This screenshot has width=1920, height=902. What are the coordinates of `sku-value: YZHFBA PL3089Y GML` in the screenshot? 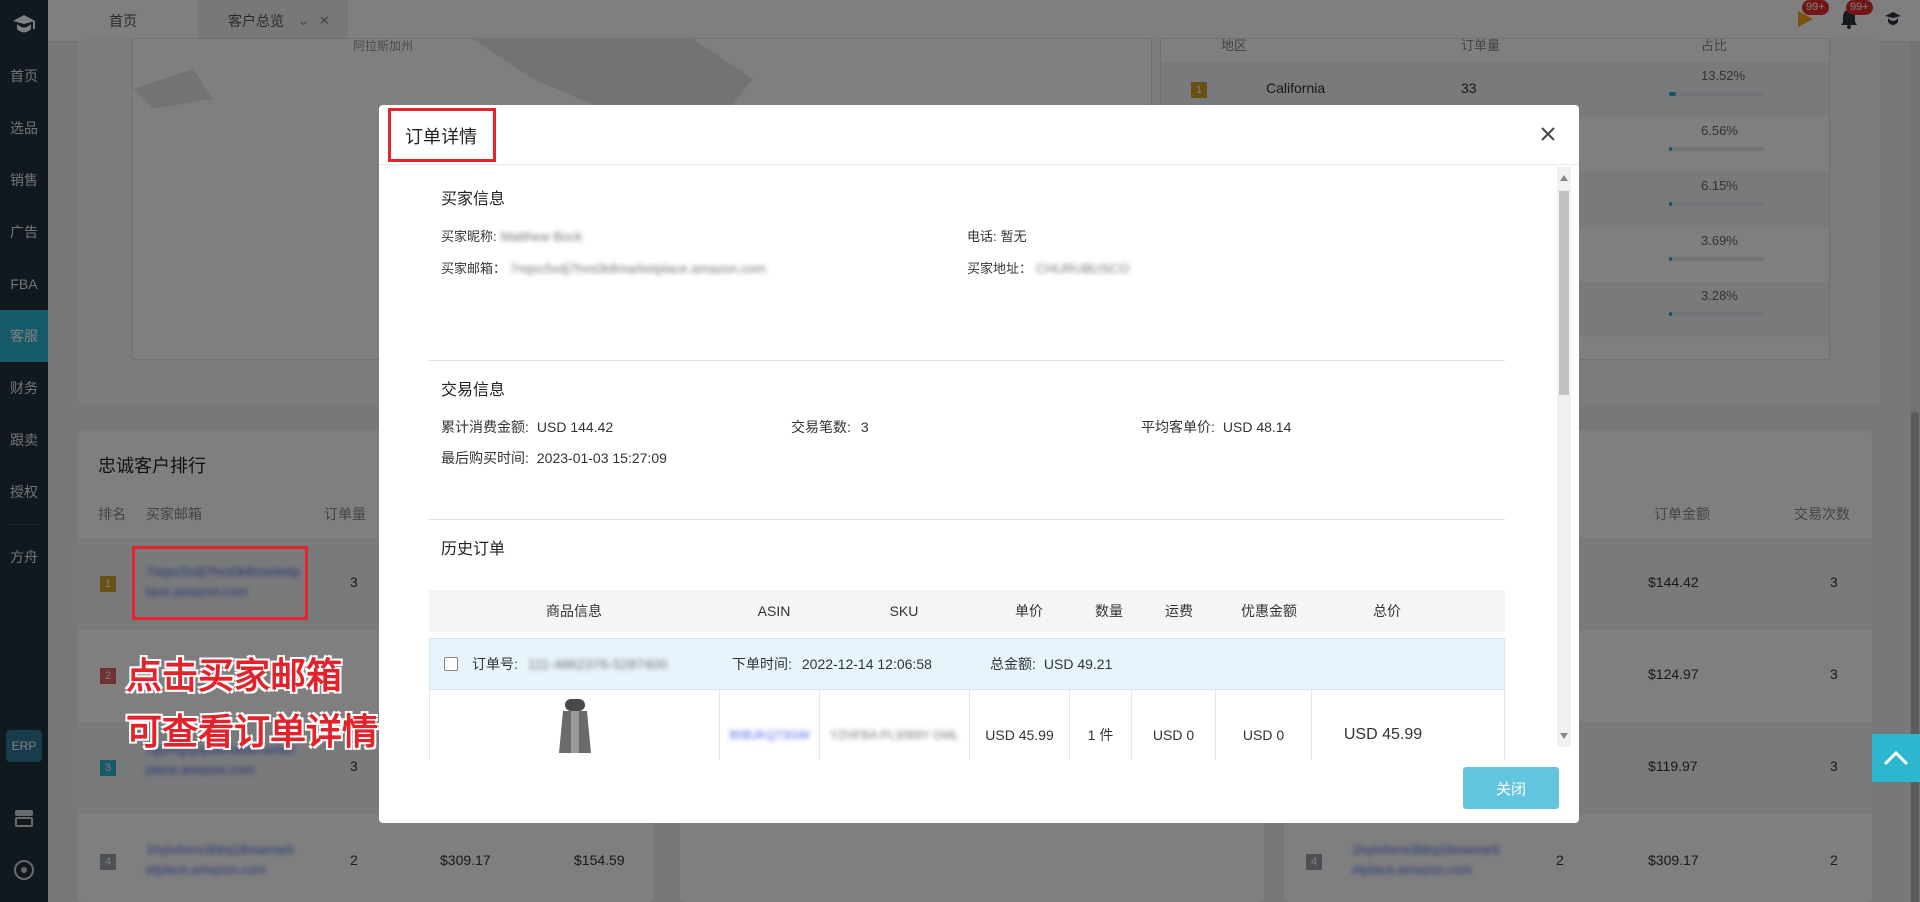 It's located at (894, 735).